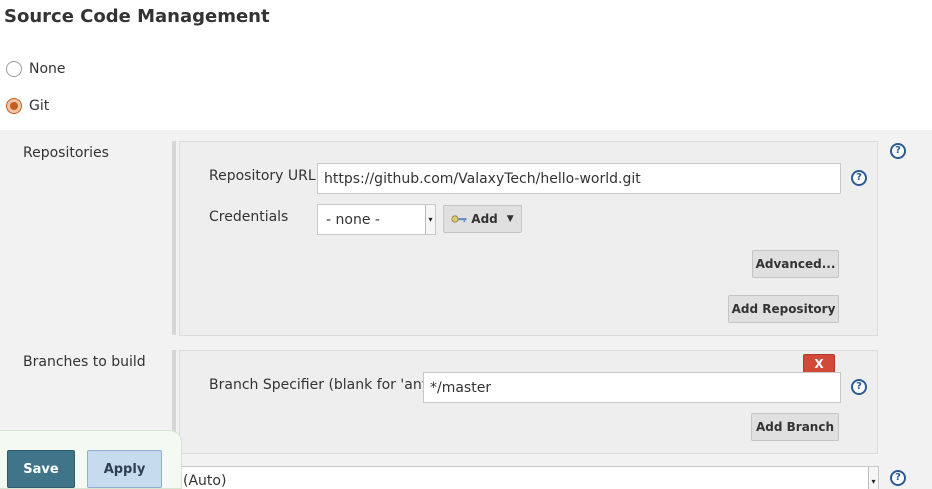  I want to click on branch-specifier-label: Branch Specifier (blank for 'any'), so click(324, 385).